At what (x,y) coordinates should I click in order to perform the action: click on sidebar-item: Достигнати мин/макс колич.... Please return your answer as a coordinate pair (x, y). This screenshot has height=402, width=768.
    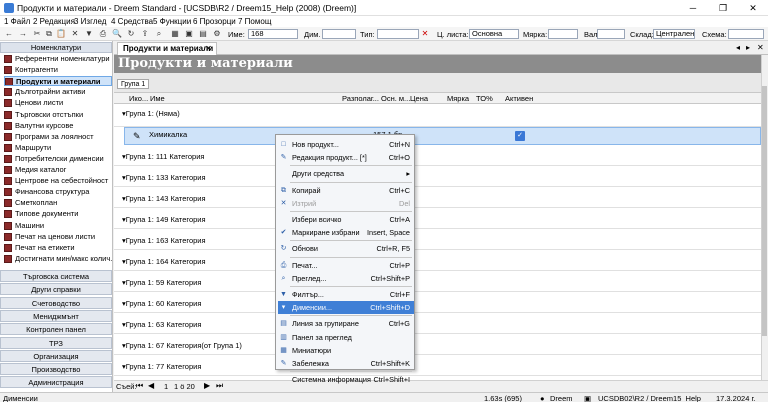
    Looking at the image, I should click on (58, 259).